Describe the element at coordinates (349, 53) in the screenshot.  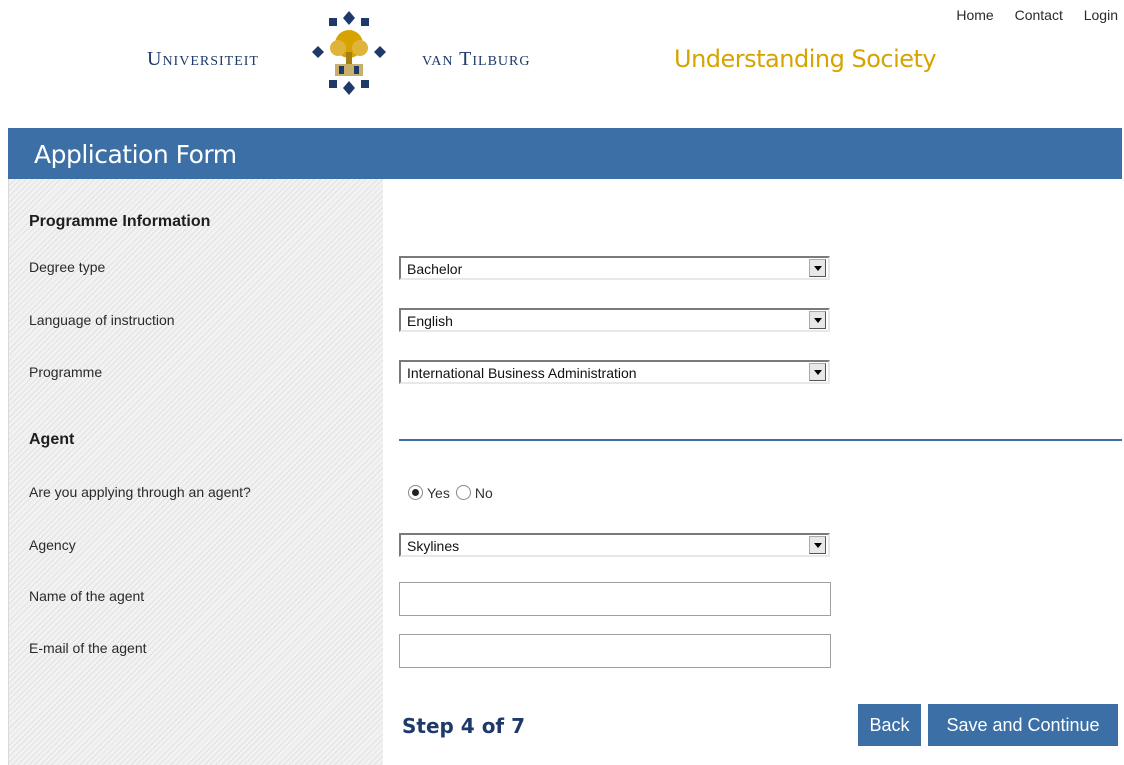
I see `logo-emblem-icon` at that location.